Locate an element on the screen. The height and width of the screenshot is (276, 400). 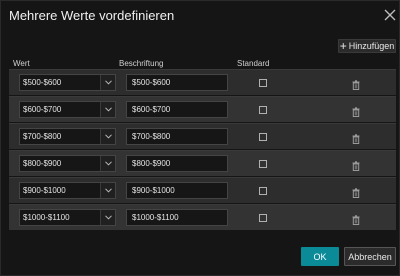
value-select: $900-$1000 is located at coordinates (67, 190).